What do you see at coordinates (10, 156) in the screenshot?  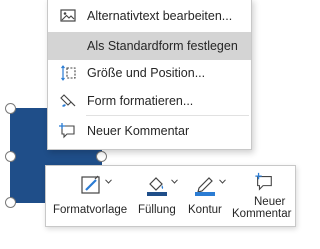 I see `resize-handle-left-middle` at bounding box center [10, 156].